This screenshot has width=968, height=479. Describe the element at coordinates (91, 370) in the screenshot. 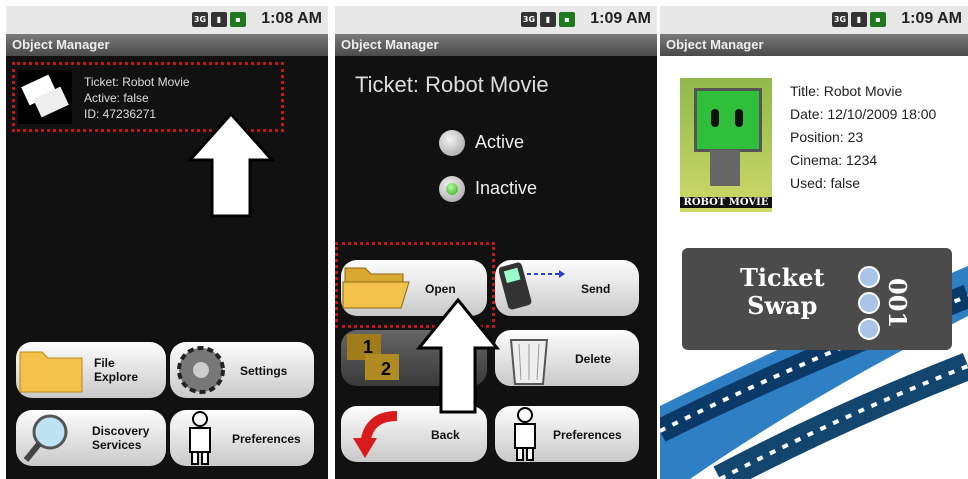

I see `file-explore-button: File Explore` at that location.